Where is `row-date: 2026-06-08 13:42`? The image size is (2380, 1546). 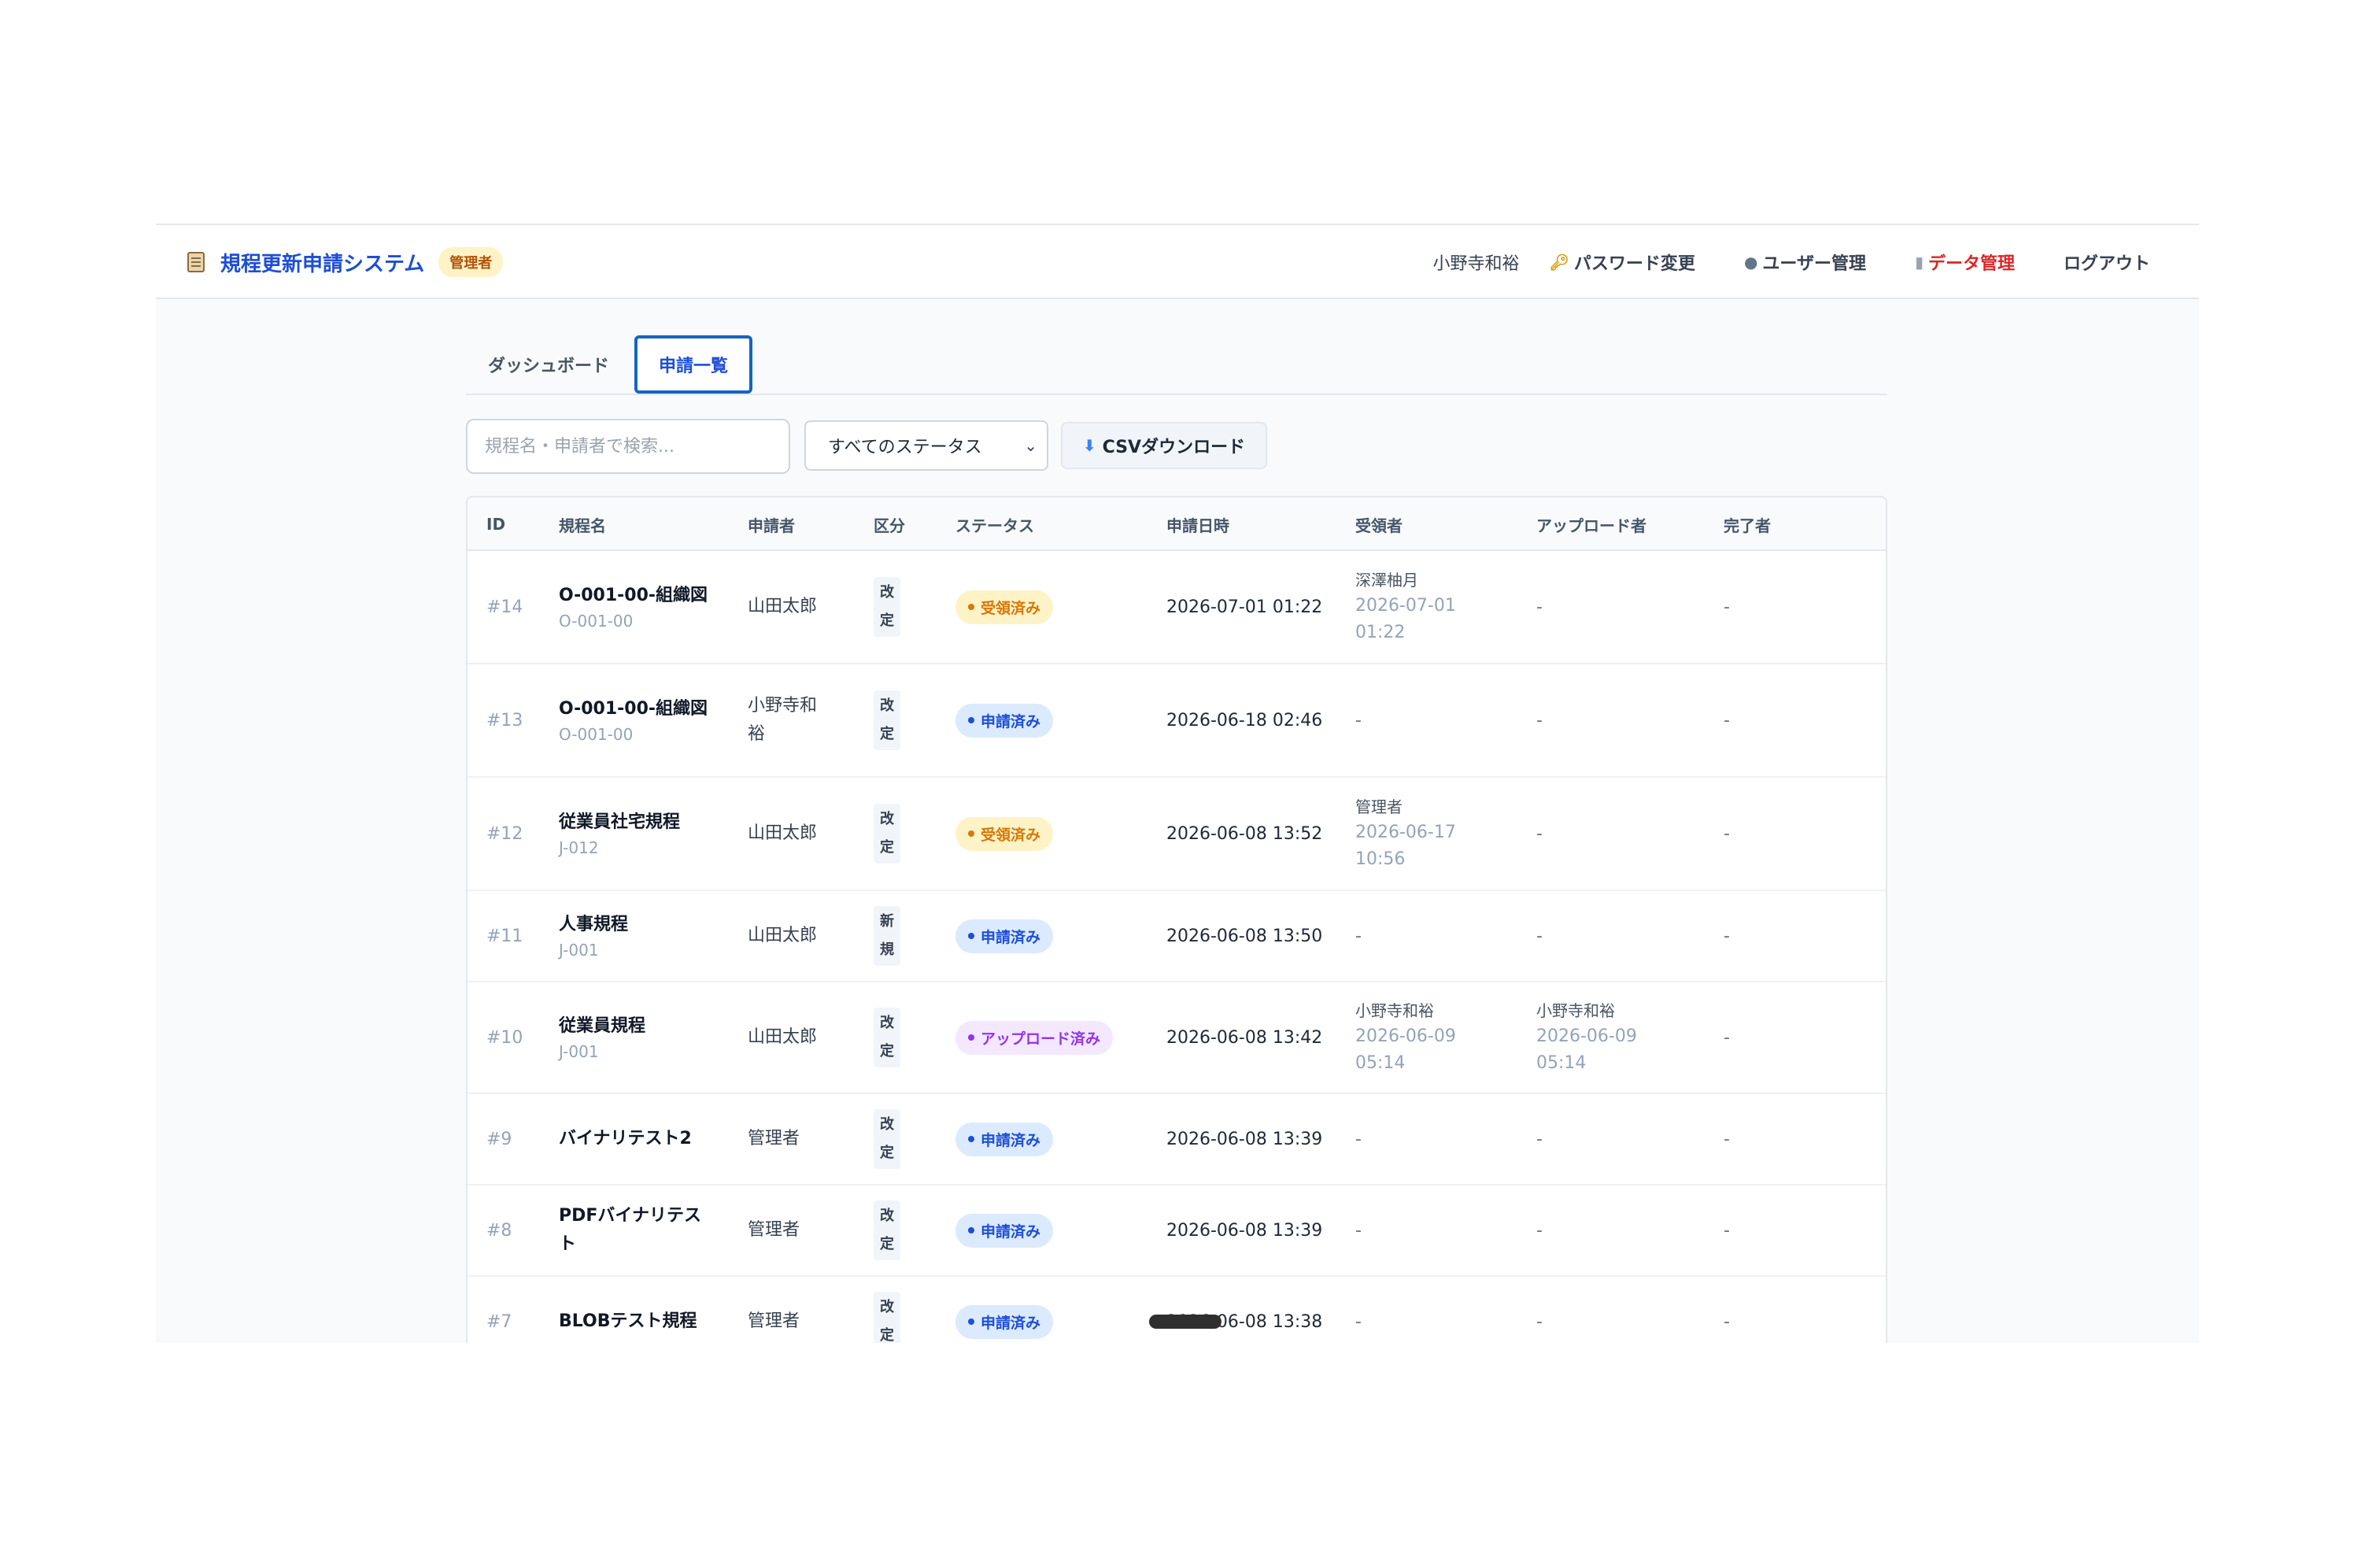 row-date: 2026-06-08 13:42 is located at coordinates (1244, 1037).